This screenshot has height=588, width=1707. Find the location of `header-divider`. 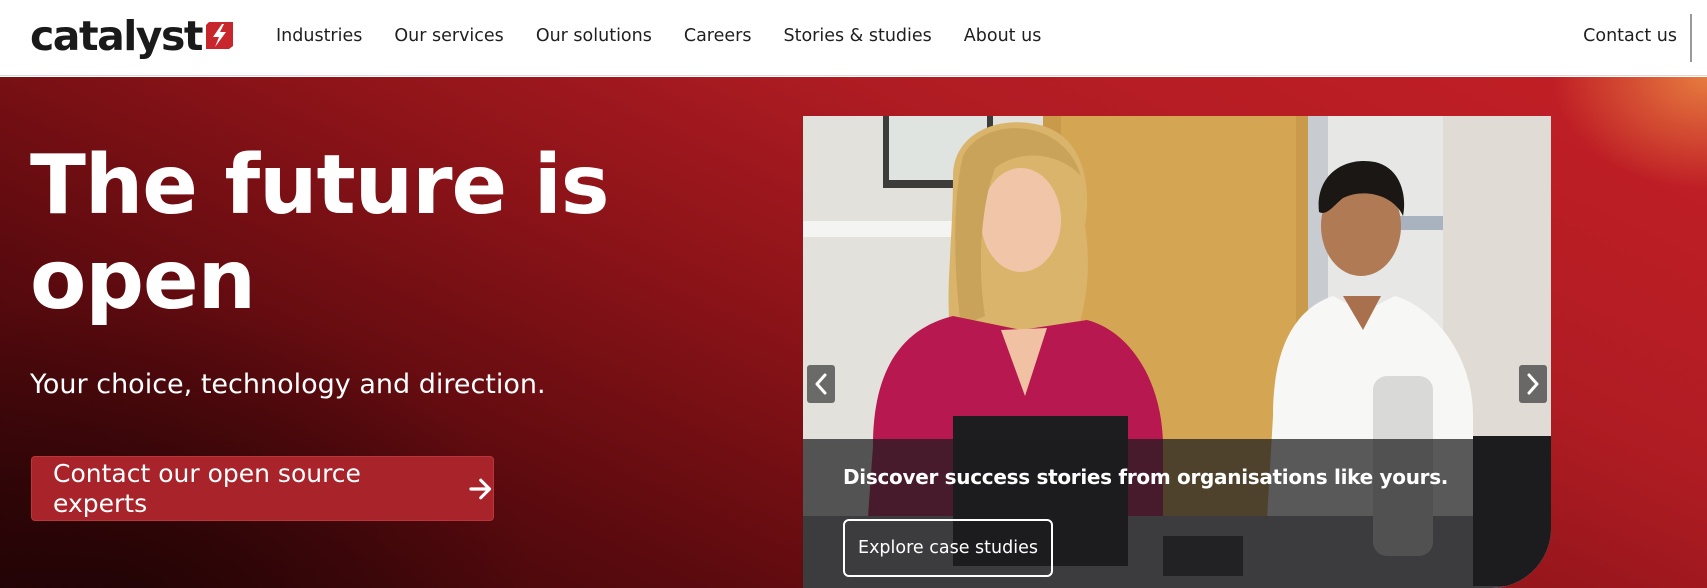

header-divider is located at coordinates (1691, 38).